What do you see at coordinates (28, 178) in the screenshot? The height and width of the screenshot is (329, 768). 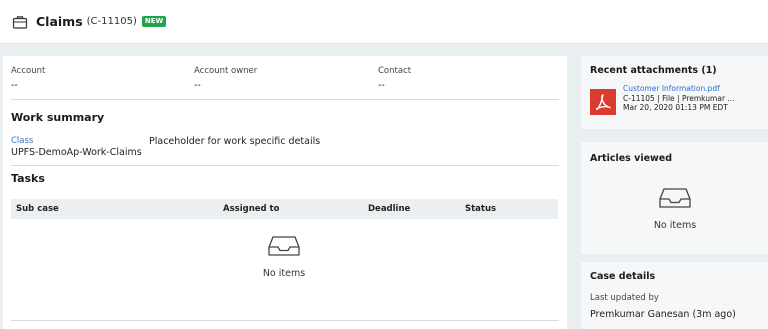 I see `tasks-title: Tasks` at bounding box center [28, 178].